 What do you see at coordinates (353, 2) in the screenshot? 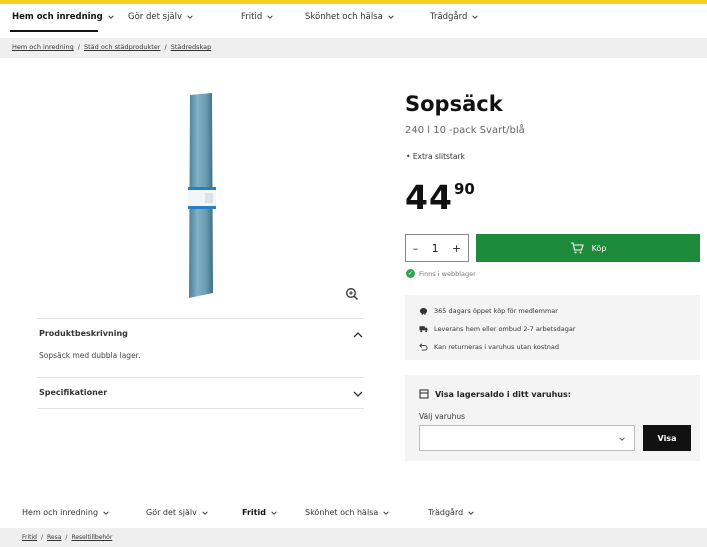
I see `top-accent-bar` at bounding box center [353, 2].